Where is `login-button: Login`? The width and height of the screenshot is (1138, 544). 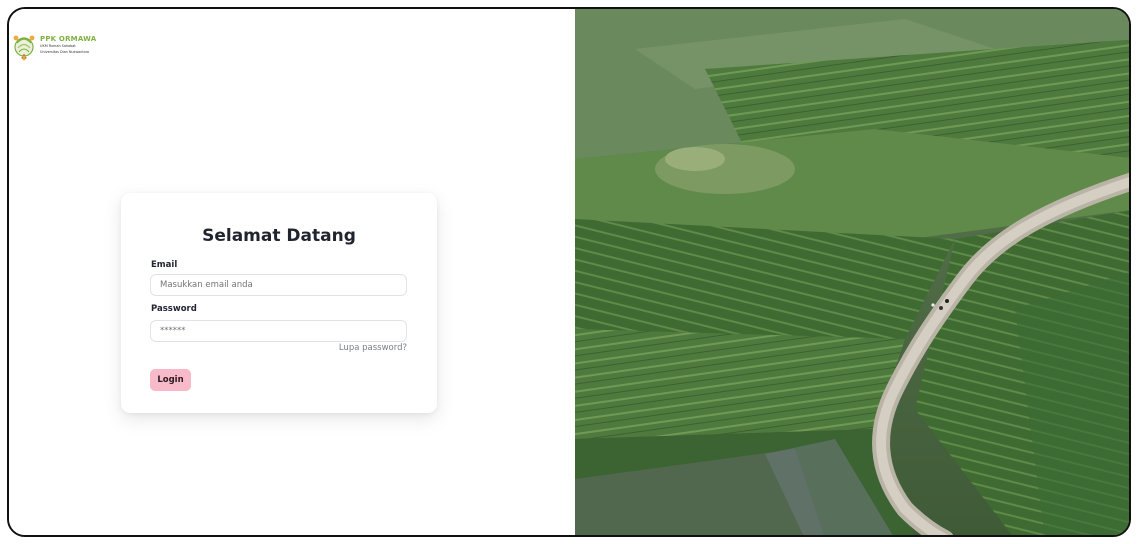 login-button: Login is located at coordinates (170, 380).